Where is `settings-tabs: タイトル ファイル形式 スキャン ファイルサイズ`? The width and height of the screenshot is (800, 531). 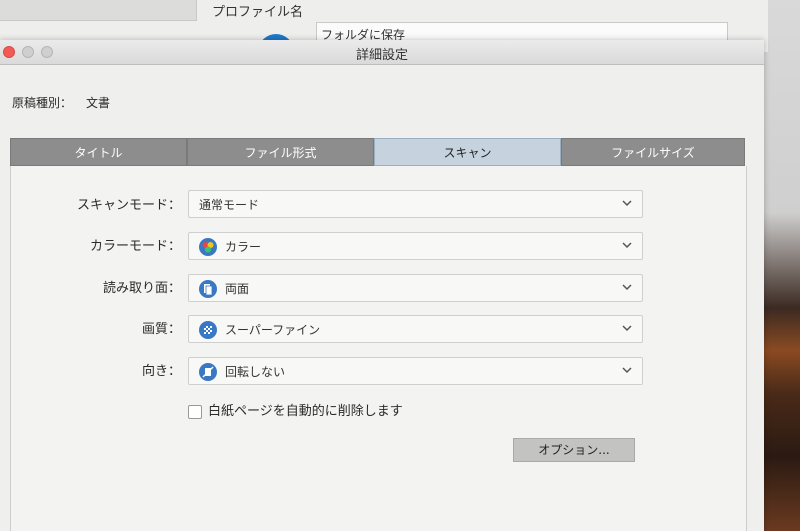 settings-tabs: タイトル ファイル形式 スキャン ファイルサイズ is located at coordinates (377, 152).